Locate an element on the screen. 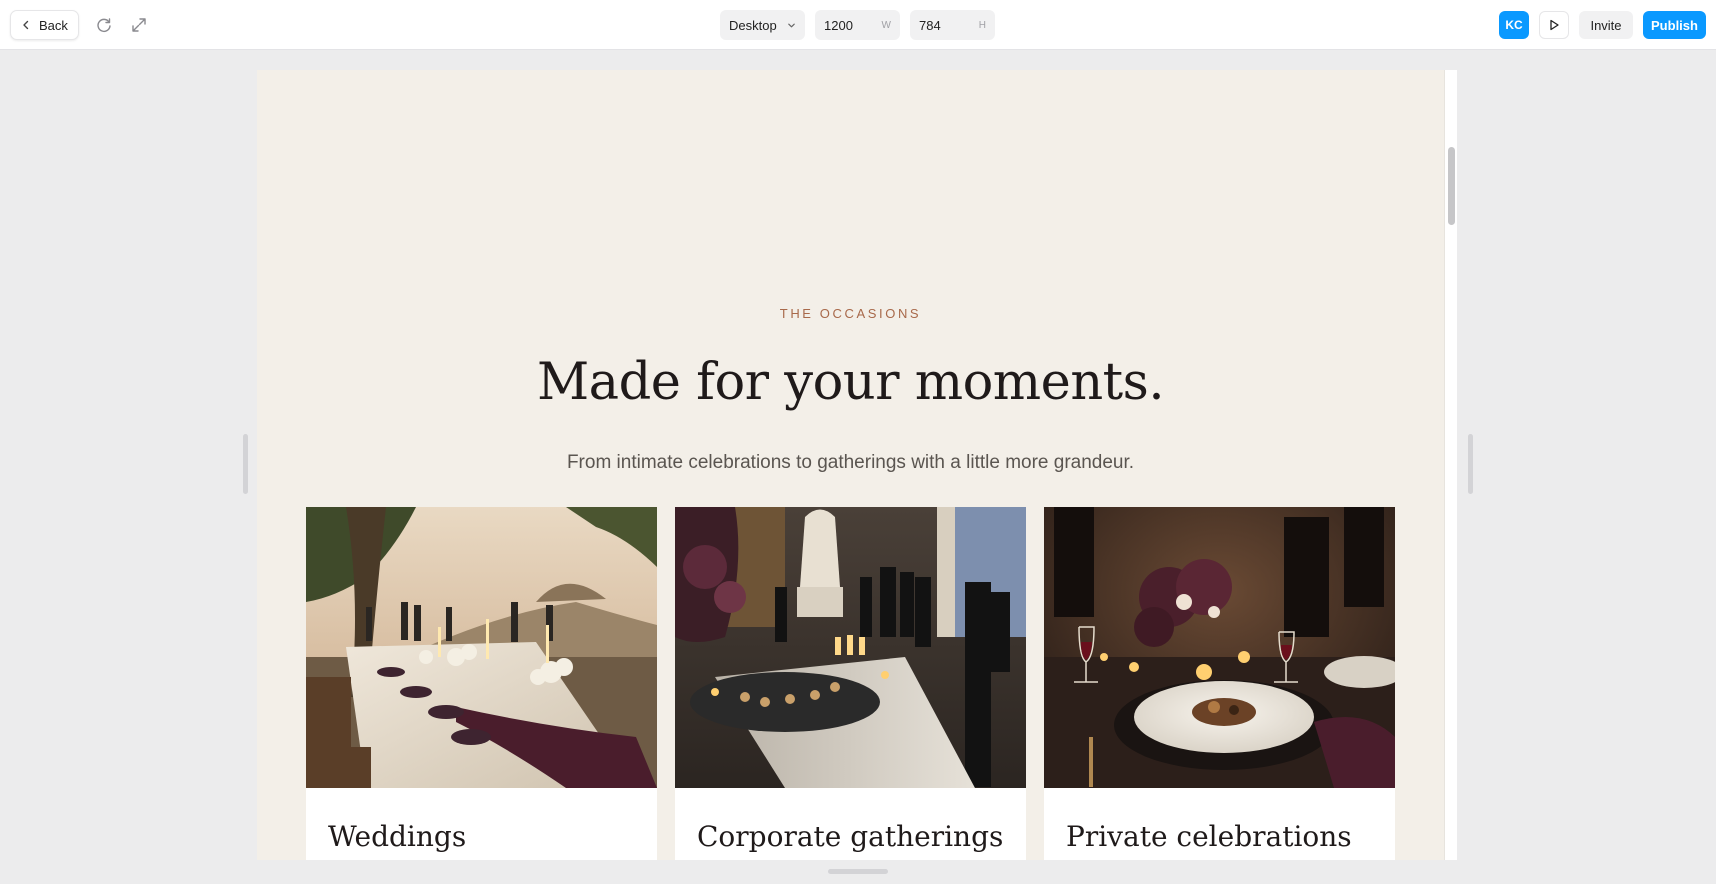 The image size is (1716, 884). play-icon is located at coordinates (1554, 25).